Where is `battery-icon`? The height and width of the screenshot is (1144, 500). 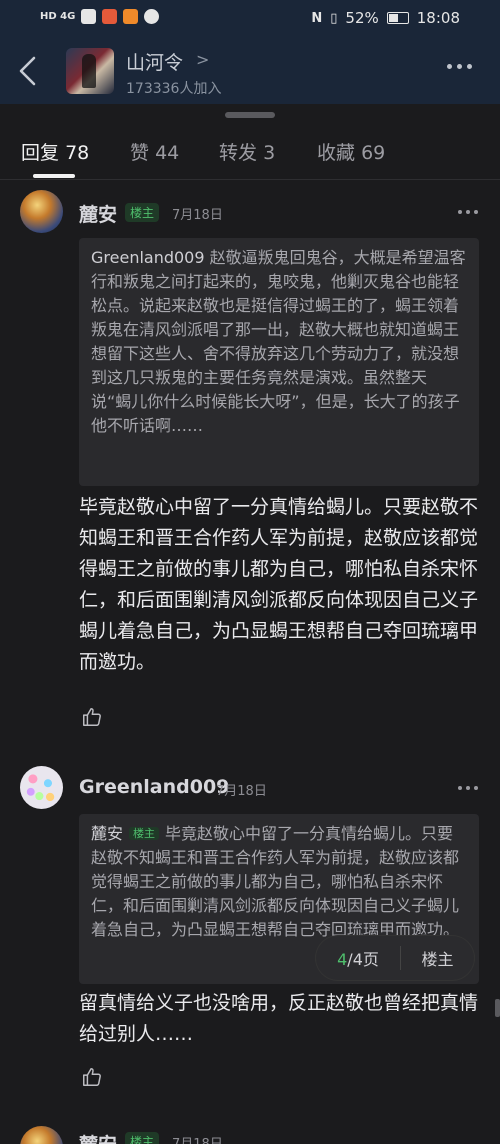
battery-icon is located at coordinates (397, 18).